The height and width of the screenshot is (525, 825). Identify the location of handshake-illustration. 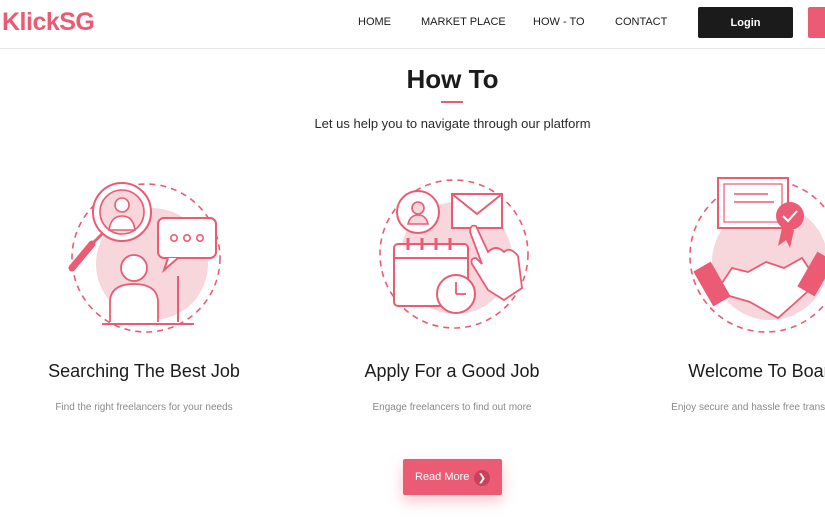
(757, 255).